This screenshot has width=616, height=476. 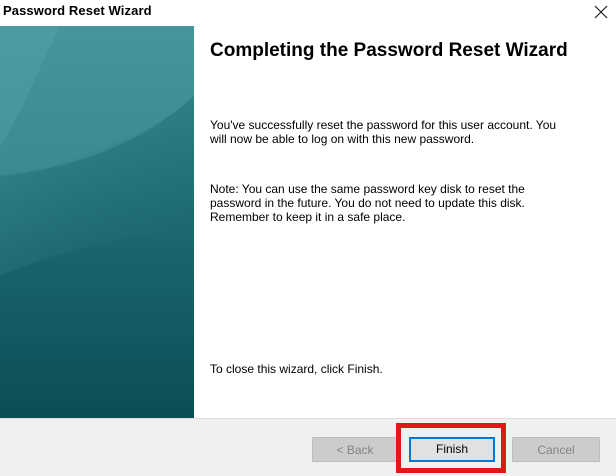 I want to click on close-button, so click(x=601, y=12).